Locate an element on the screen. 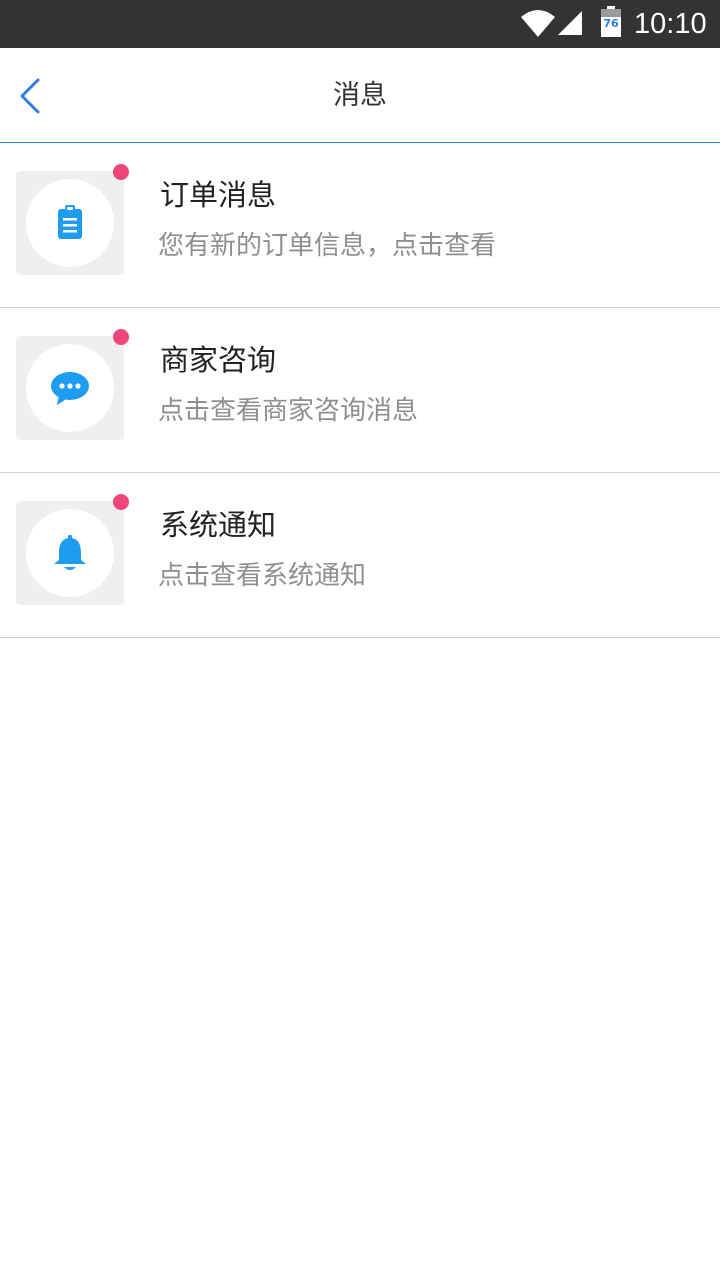 The width and height of the screenshot is (720, 1280). chat-bubble-icon is located at coordinates (70, 388).